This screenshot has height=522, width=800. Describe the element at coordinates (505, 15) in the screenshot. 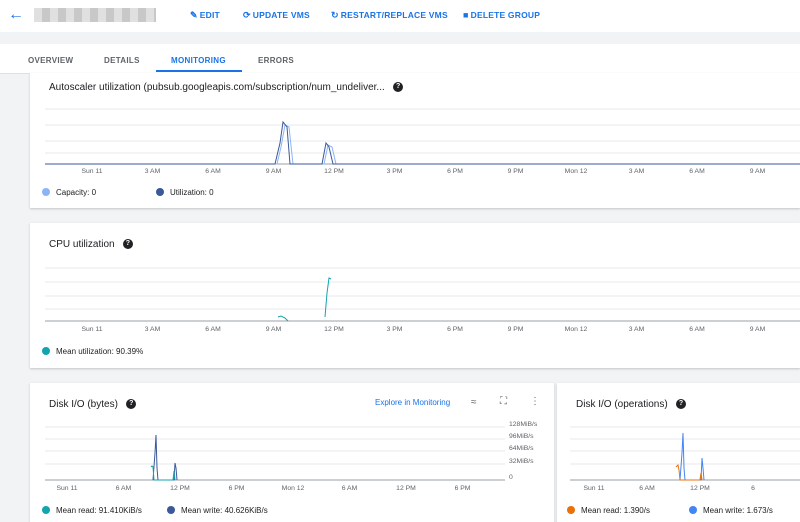

I see `delete-group-label: DELETE GROUP` at that location.